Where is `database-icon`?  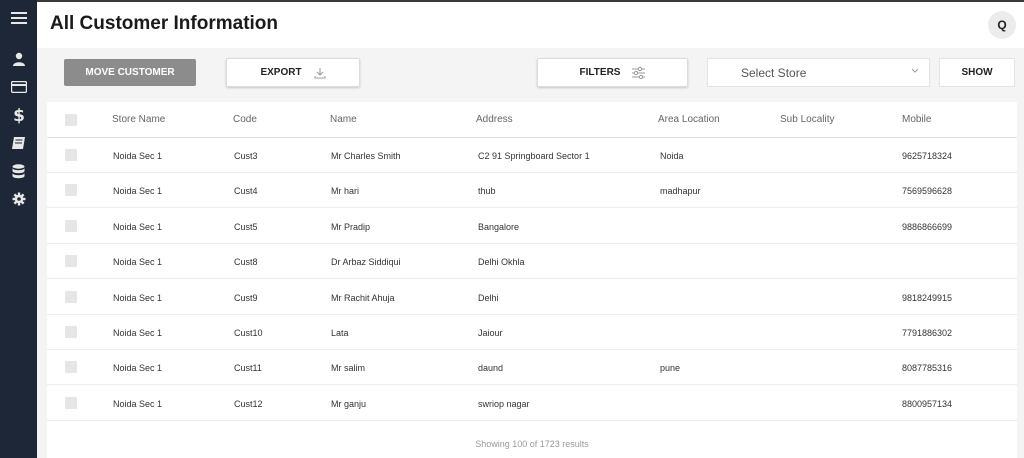
database-icon is located at coordinates (18, 171).